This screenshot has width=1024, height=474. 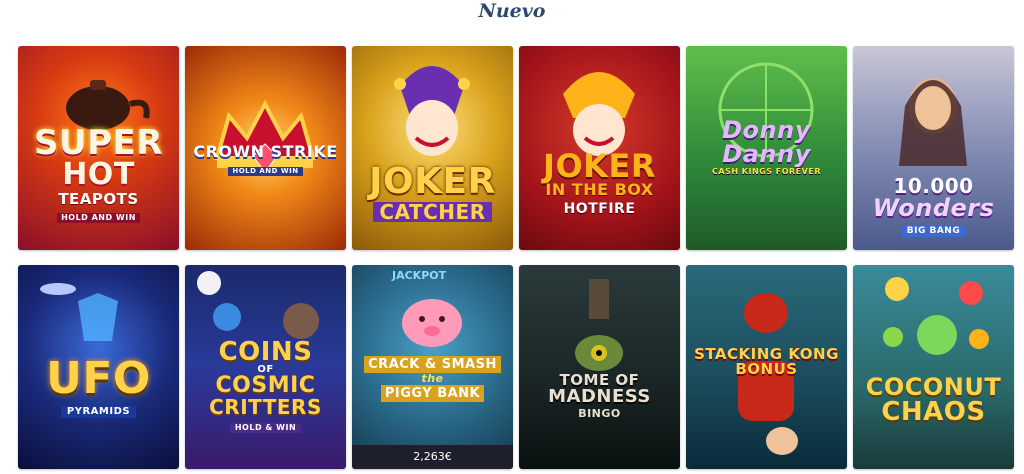 What do you see at coordinates (936, 316) in the screenshot?
I see `fruit-icon` at bounding box center [936, 316].